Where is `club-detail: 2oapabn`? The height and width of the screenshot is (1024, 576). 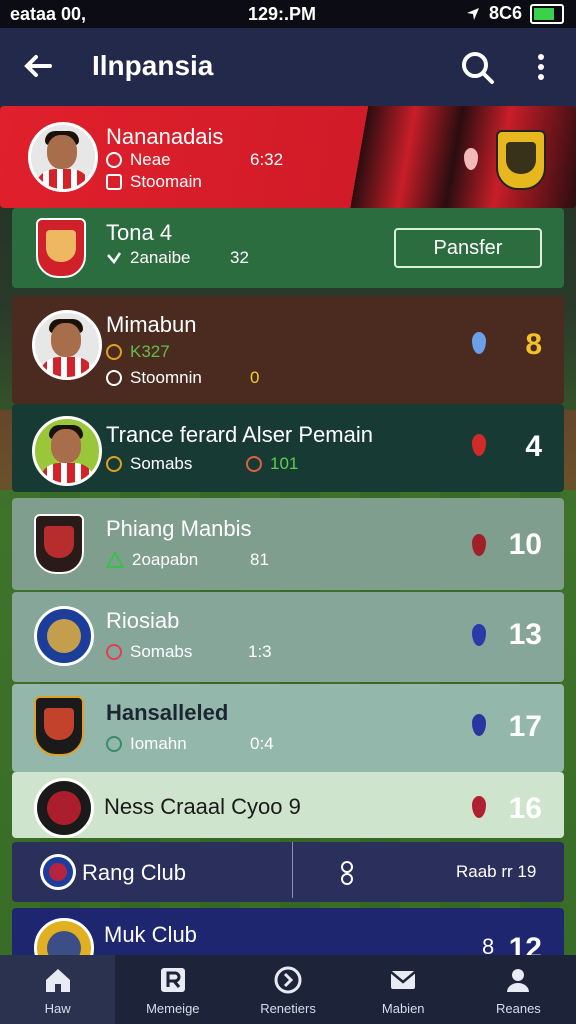 club-detail: 2oapabn is located at coordinates (165, 559).